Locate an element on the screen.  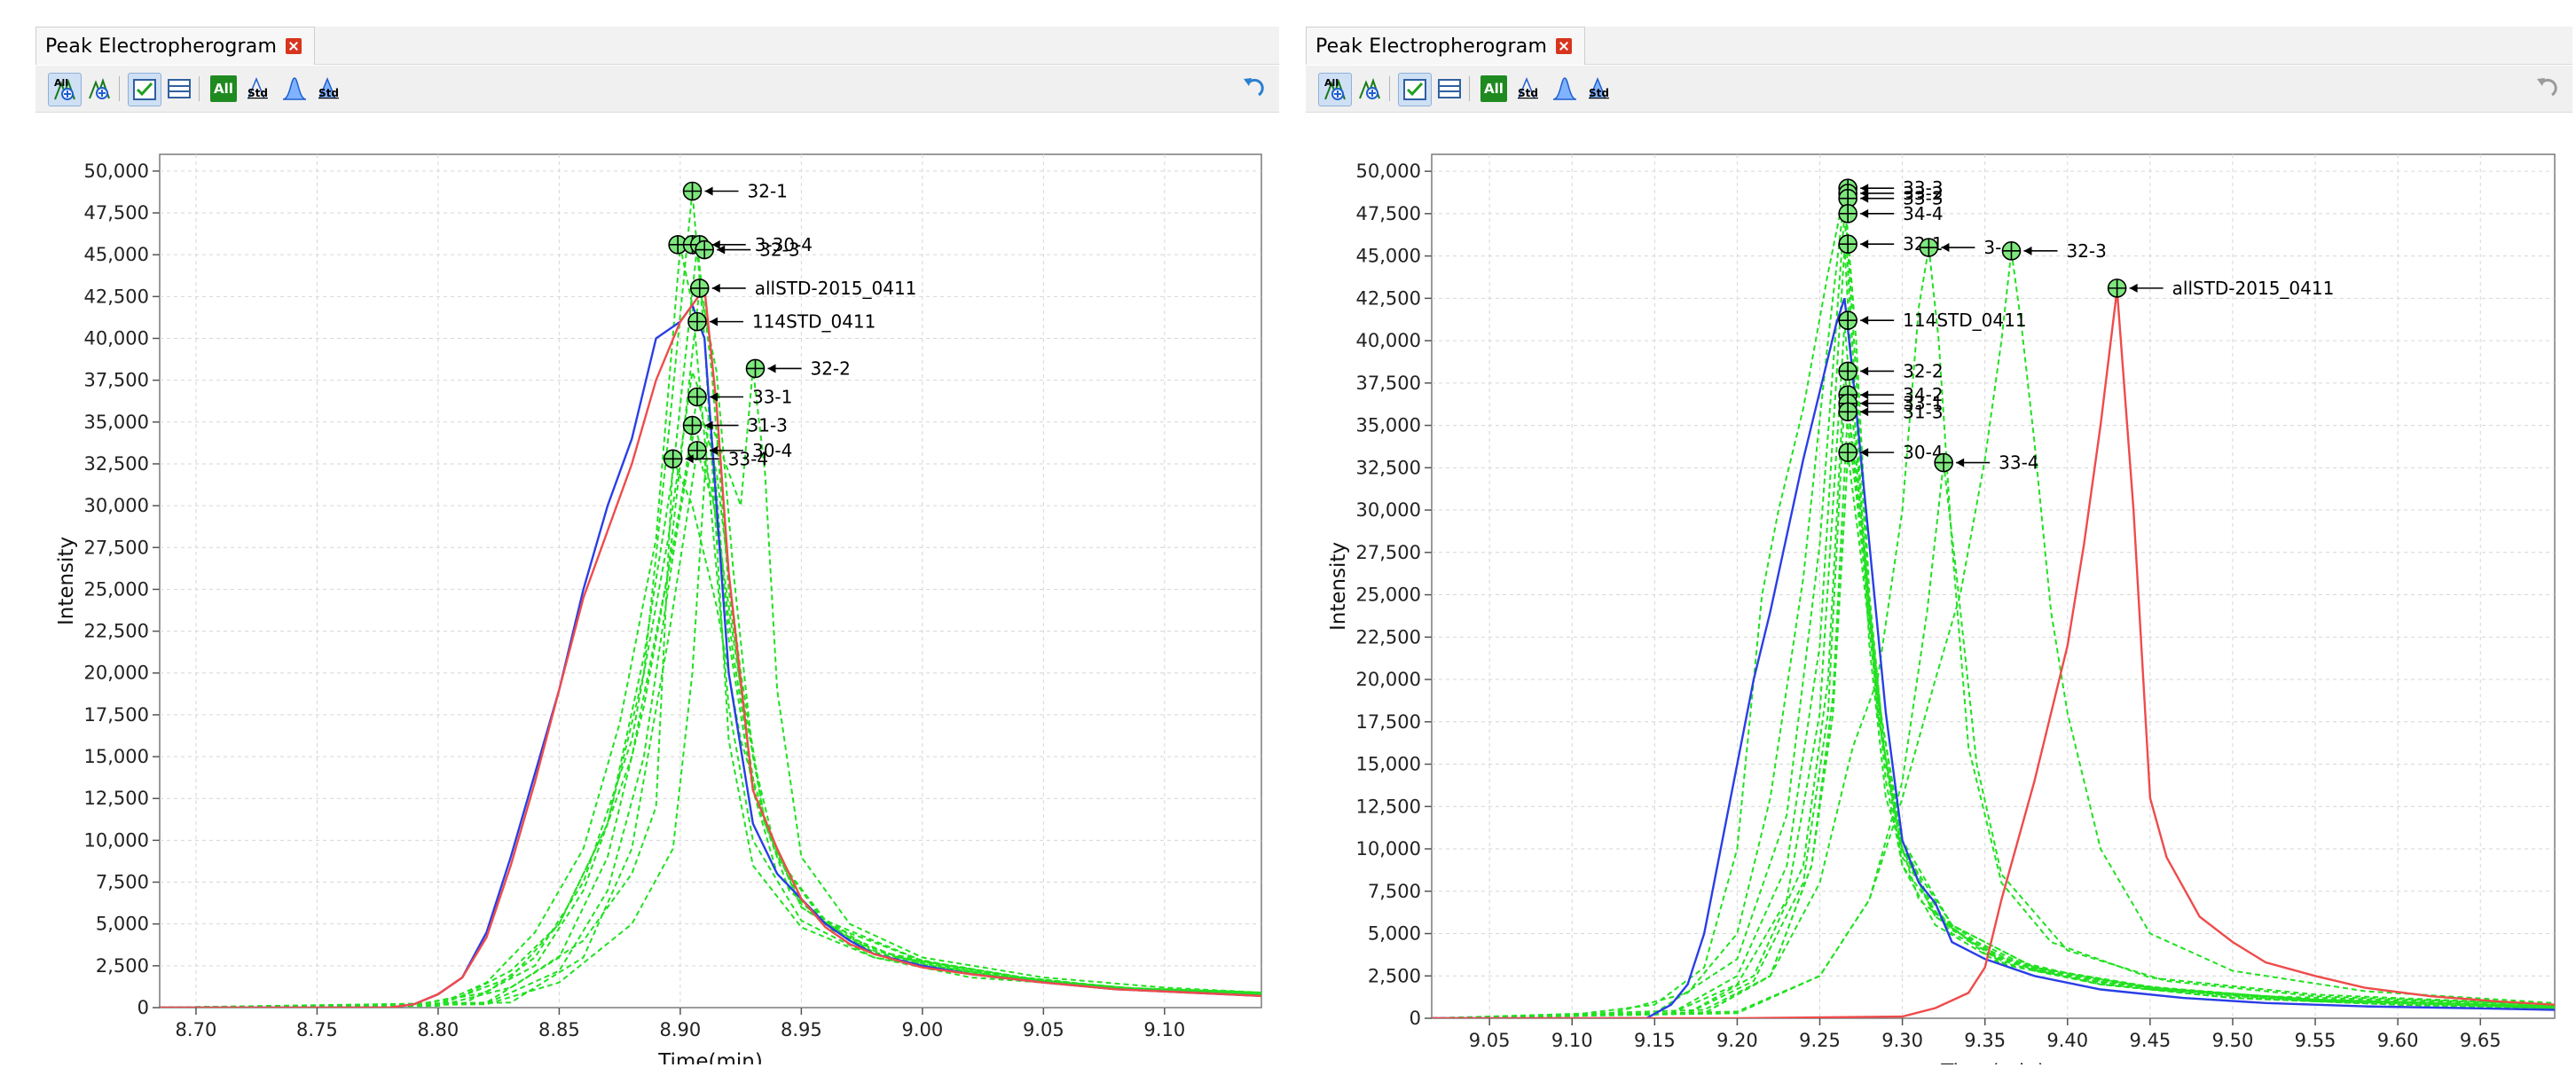
peak-select-icon is located at coordinates (1369, 88).